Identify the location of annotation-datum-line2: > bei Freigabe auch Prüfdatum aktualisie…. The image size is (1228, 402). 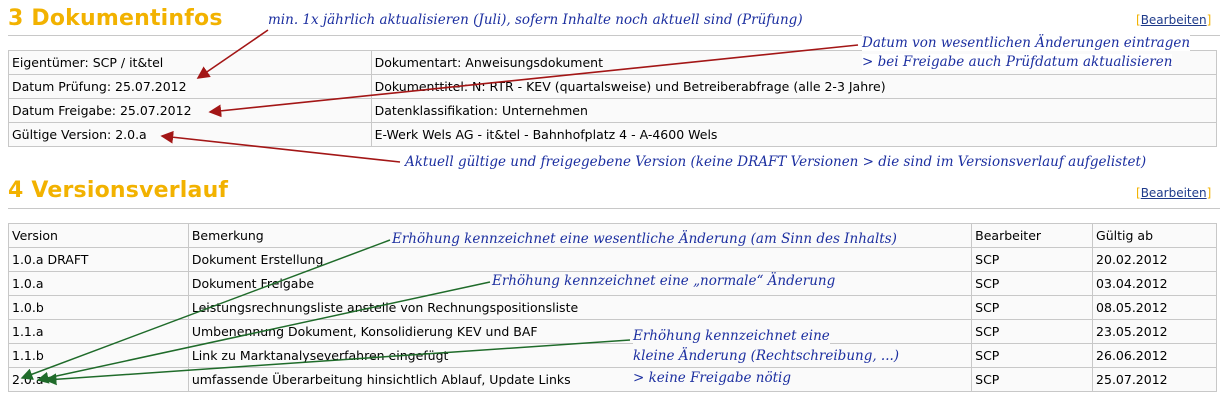
(1017, 62).